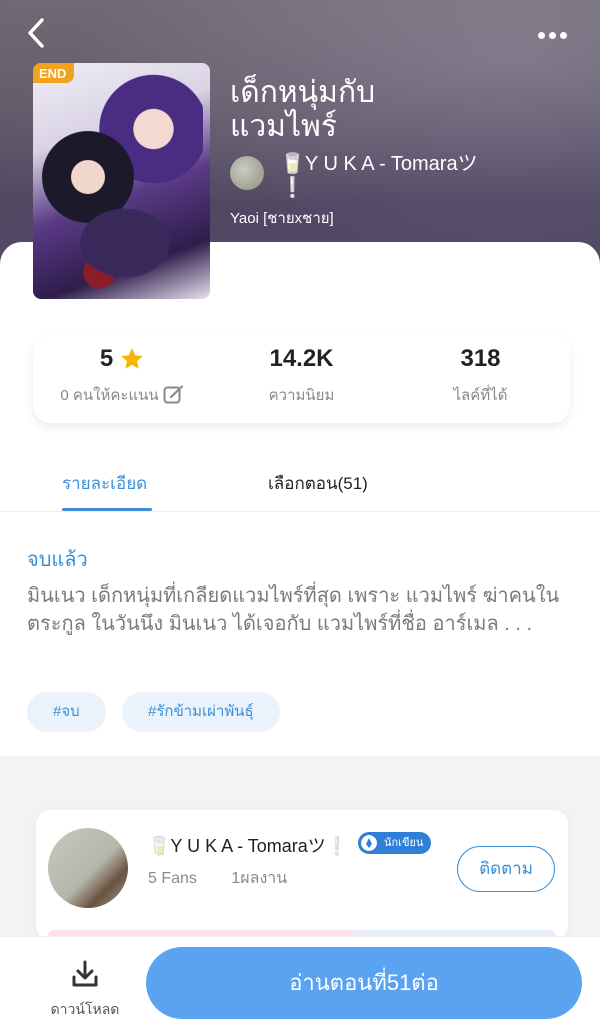 Image resolution: width=600 pixels, height=1027 pixels. What do you see at coordinates (85, 990) in the screenshot?
I see `download-button: ดาวน์โหลด` at bounding box center [85, 990].